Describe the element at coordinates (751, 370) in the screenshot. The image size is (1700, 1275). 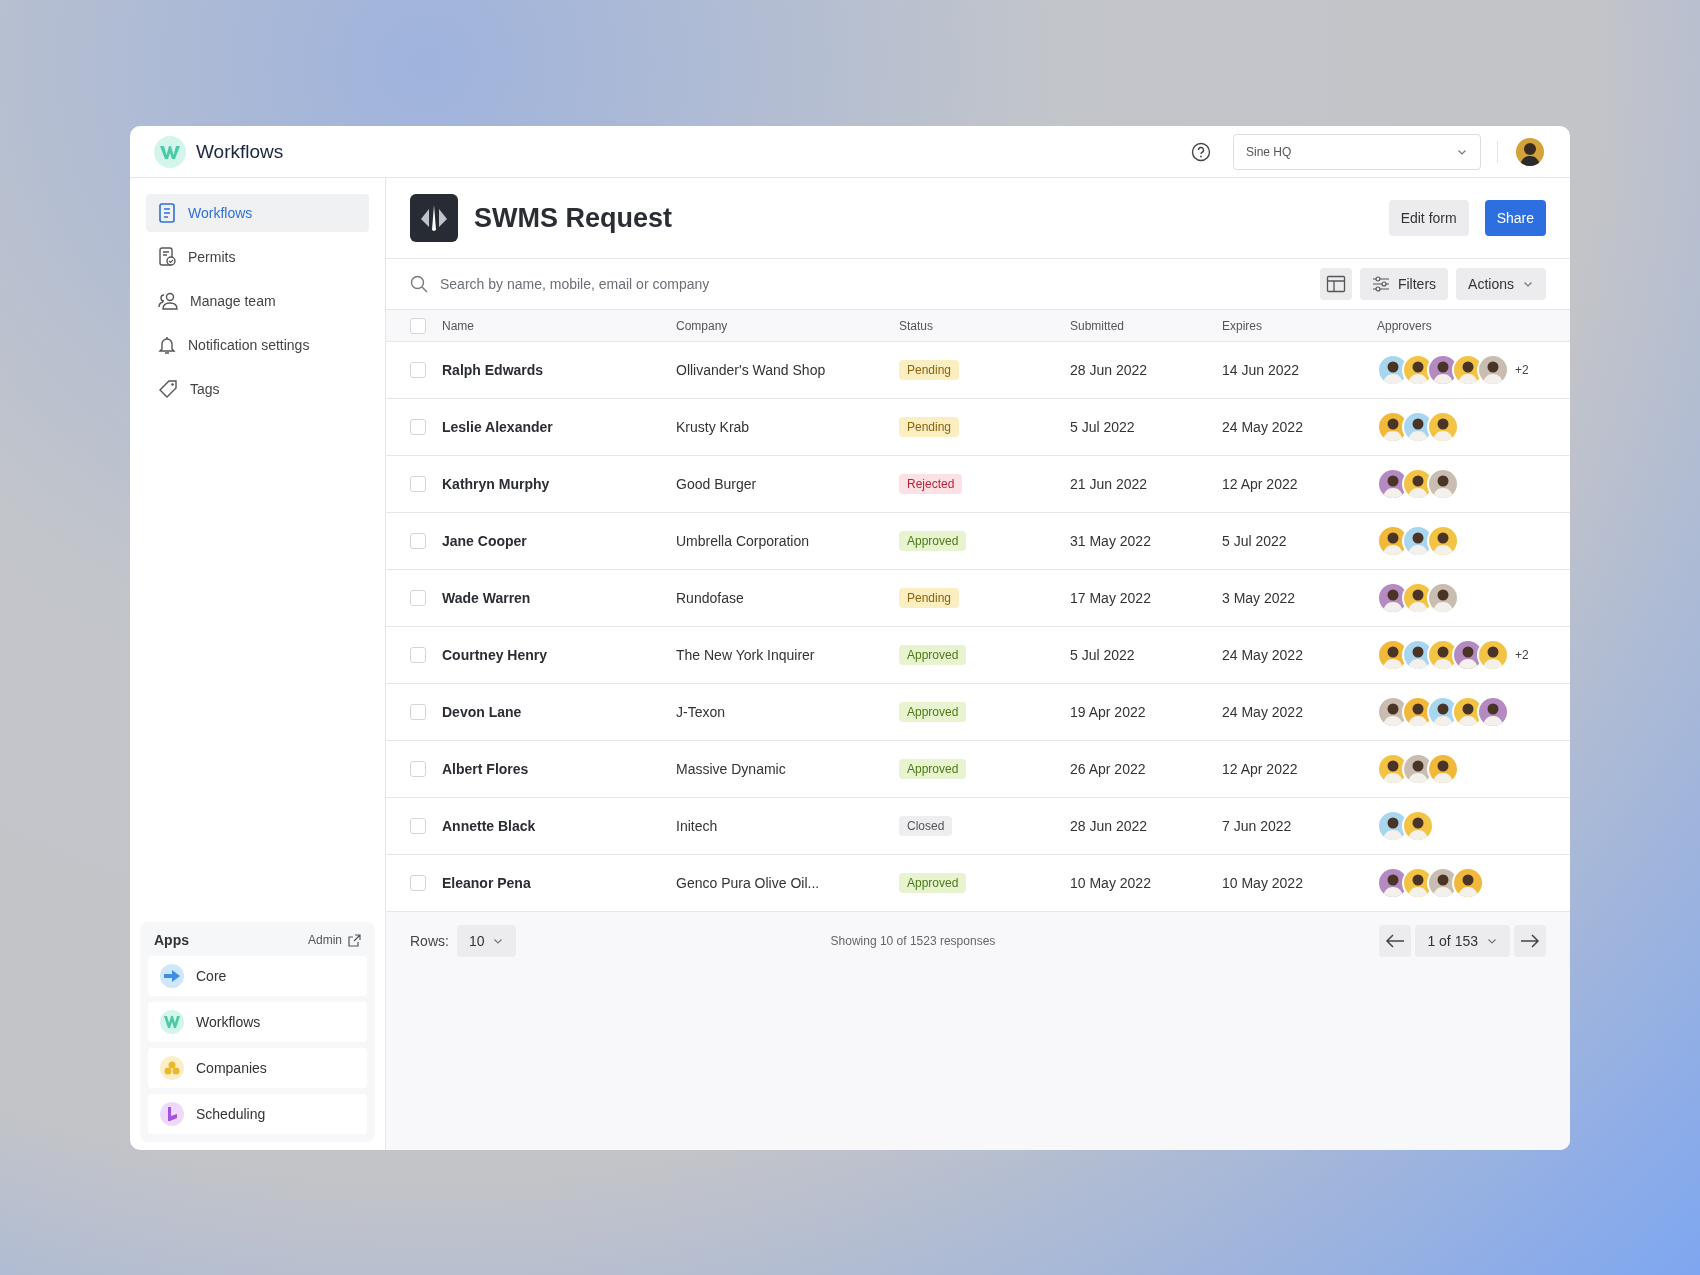
I see `table-cell-text: Ollivander's Wand Shop` at that location.